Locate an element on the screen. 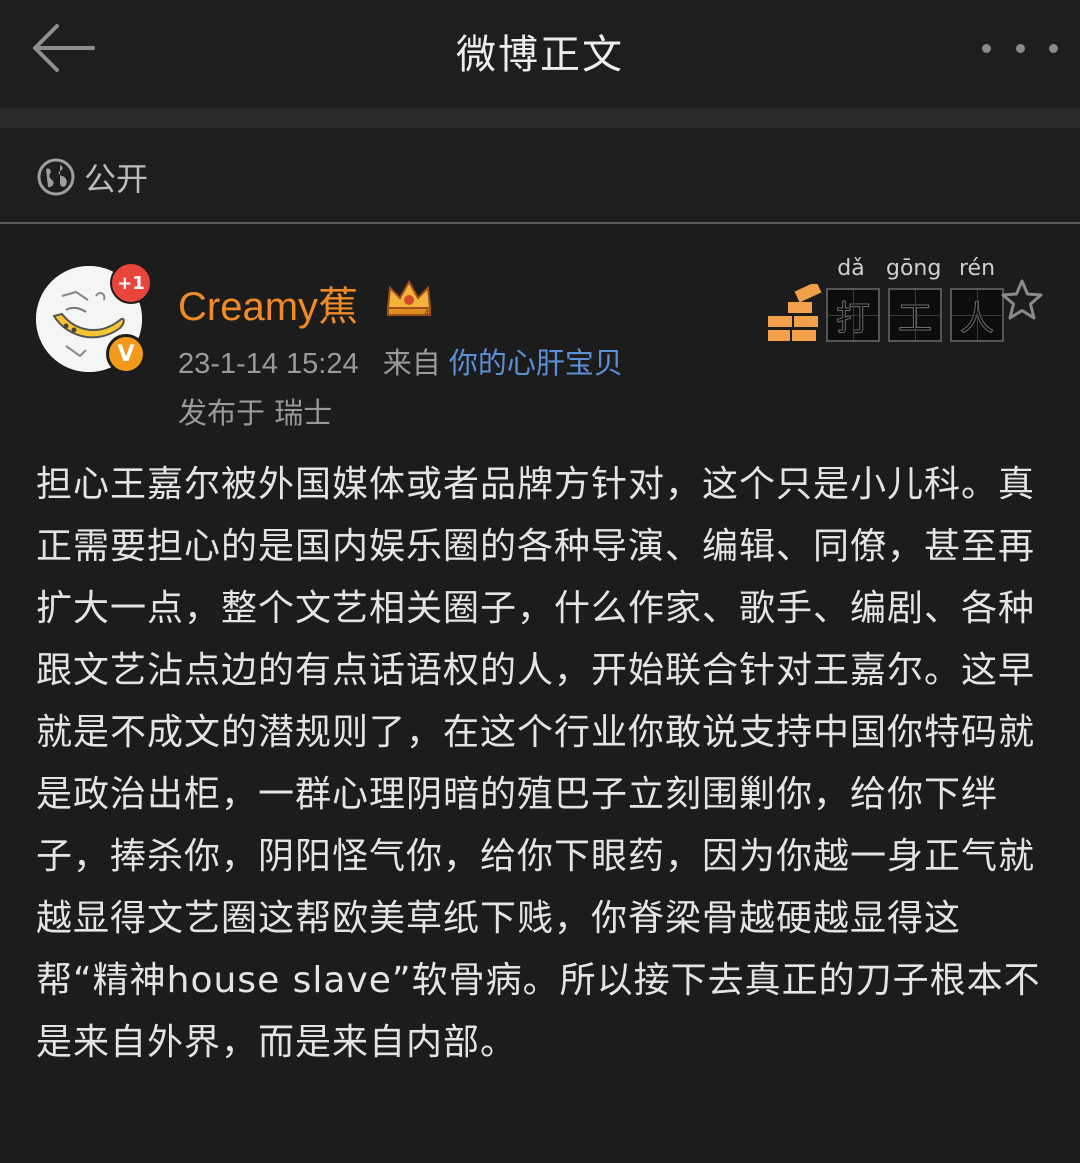  svg-text: 4 is located at coordinates (427, 313).